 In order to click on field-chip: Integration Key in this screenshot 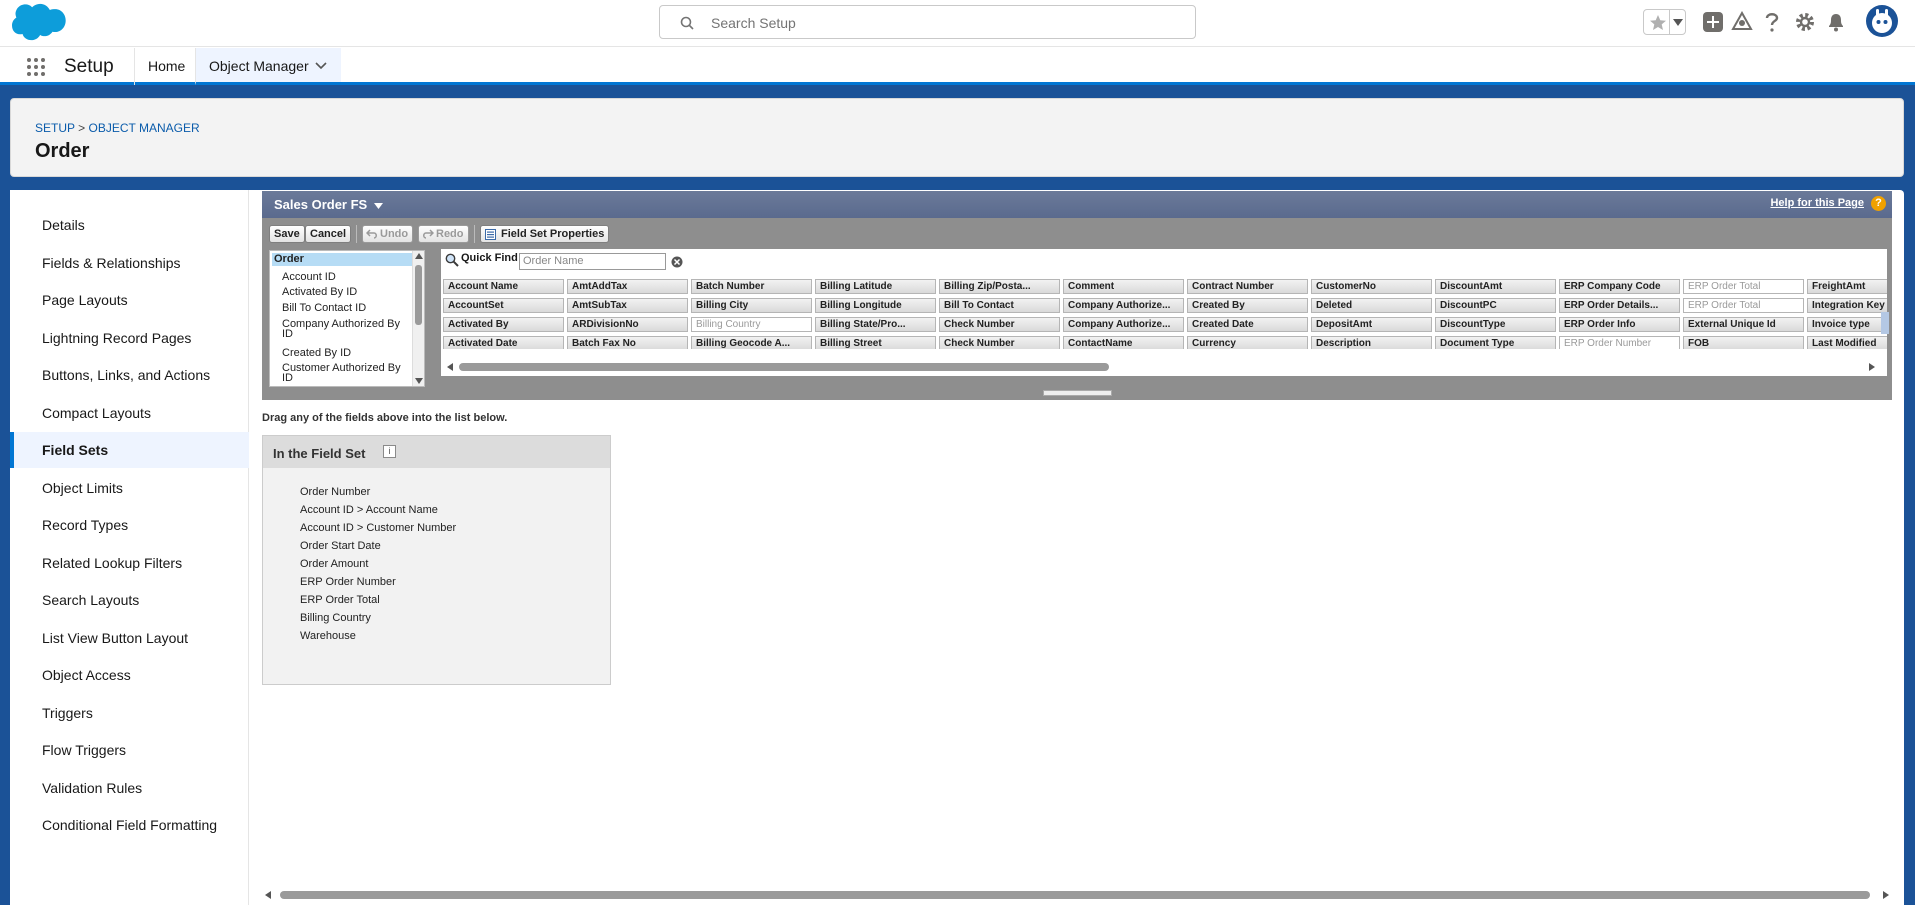, I will do `click(1847, 305)`.